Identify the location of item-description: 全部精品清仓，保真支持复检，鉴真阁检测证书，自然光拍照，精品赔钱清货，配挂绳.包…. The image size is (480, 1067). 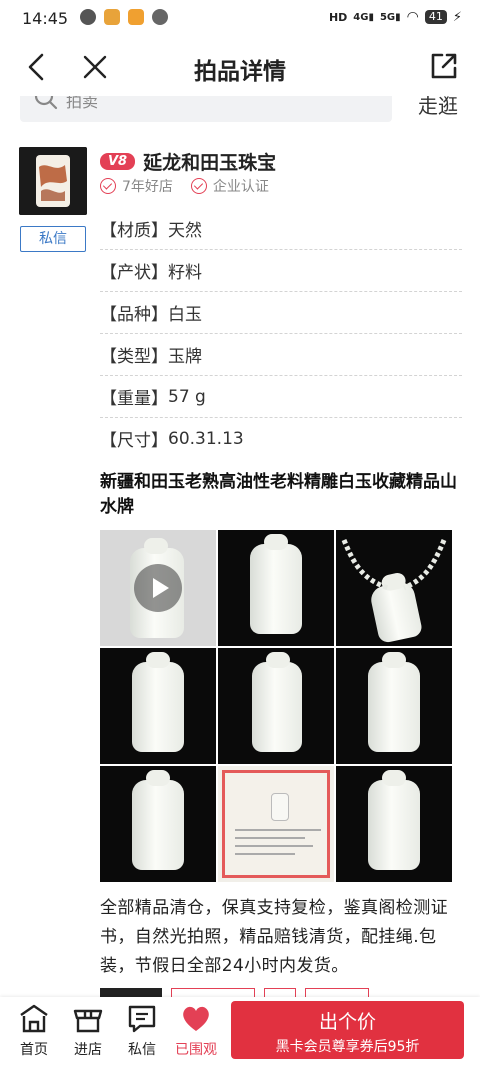
(274, 937).